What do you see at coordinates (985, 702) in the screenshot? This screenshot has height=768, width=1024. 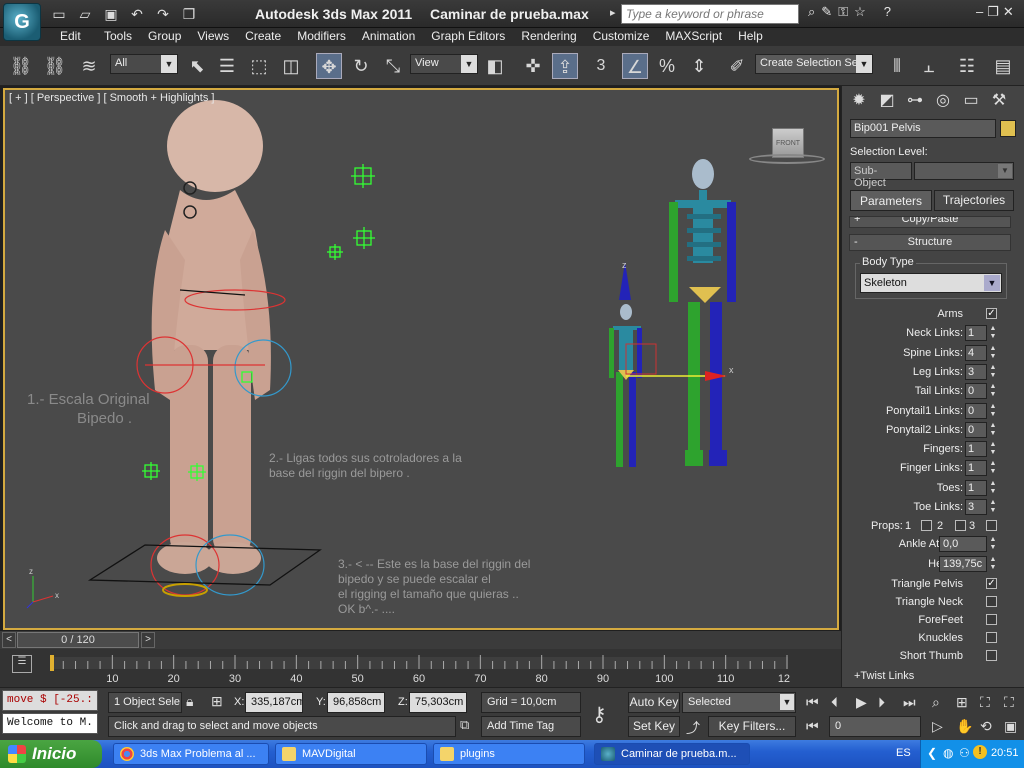 I see `zoom-extents-icon: ⛶` at bounding box center [985, 702].